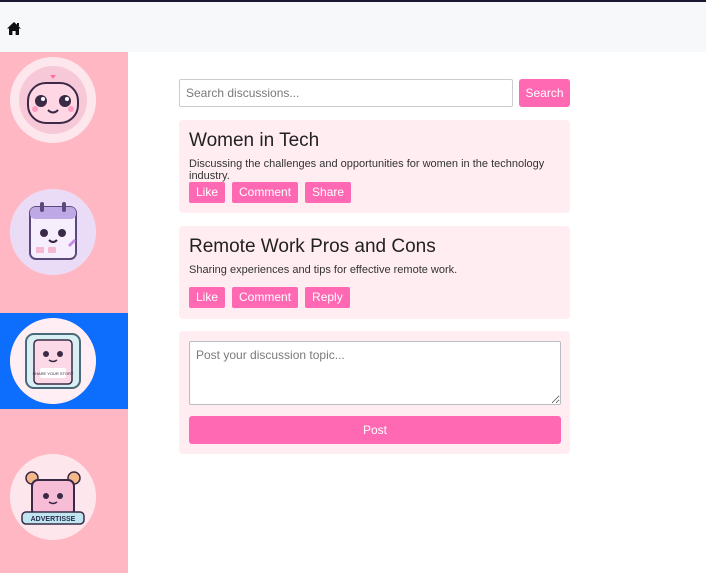 This screenshot has width=706, height=573. What do you see at coordinates (14, 28) in the screenshot?
I see `home-icon` at bounding box center [14, 28].